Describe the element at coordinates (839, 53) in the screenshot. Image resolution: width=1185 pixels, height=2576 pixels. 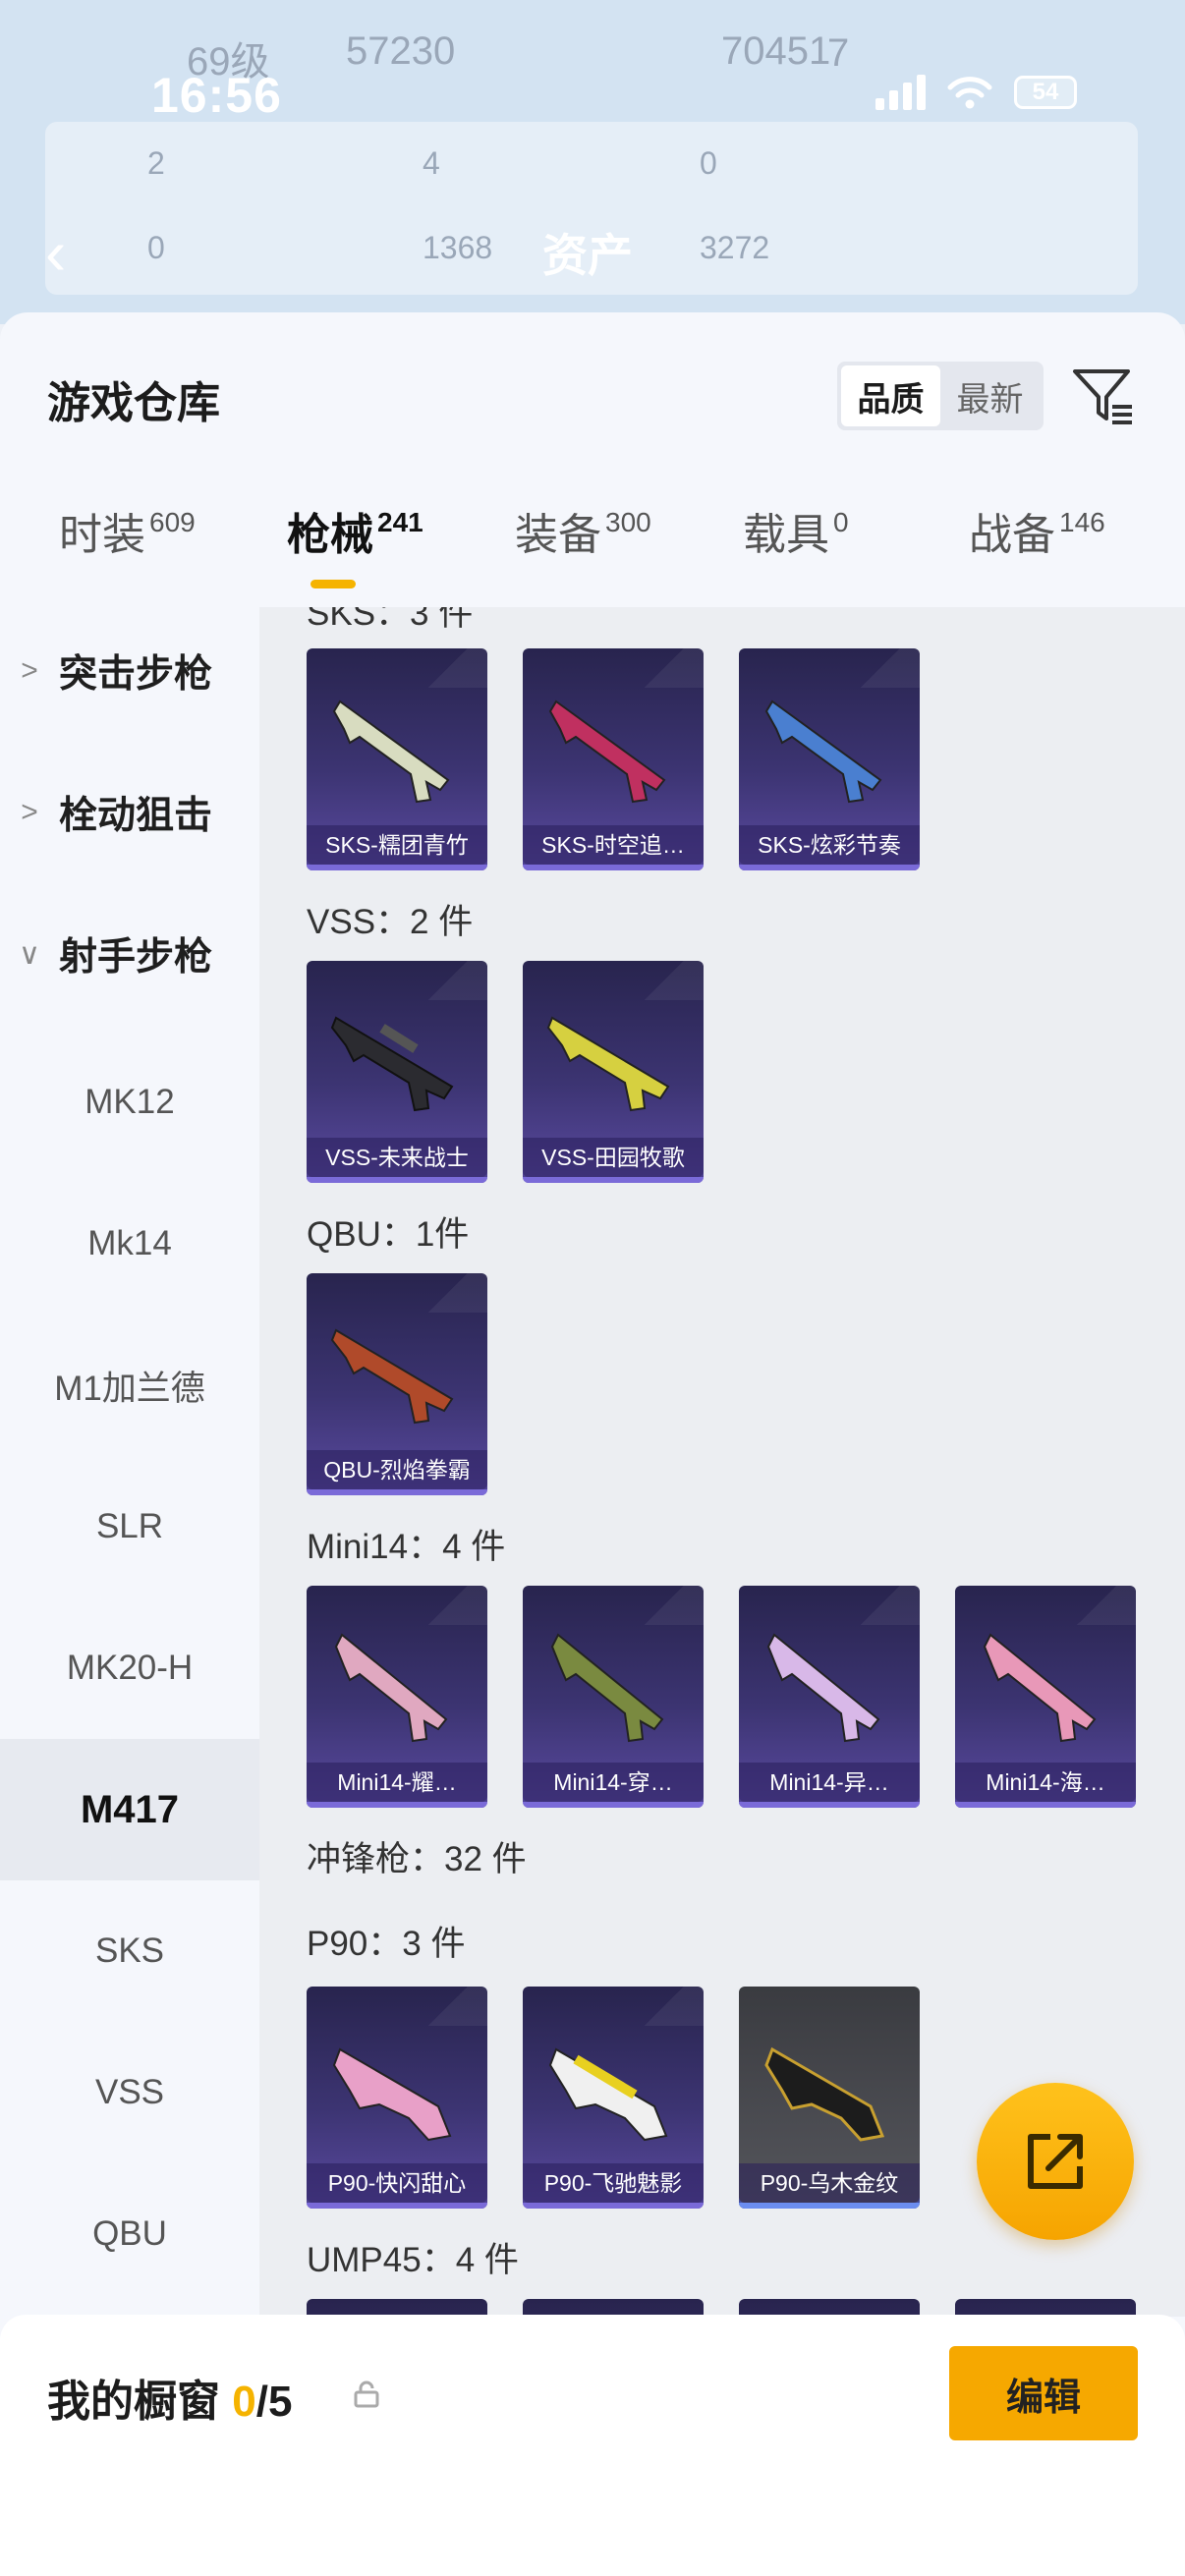
I see `bg-other-suffix: 7` at that location.